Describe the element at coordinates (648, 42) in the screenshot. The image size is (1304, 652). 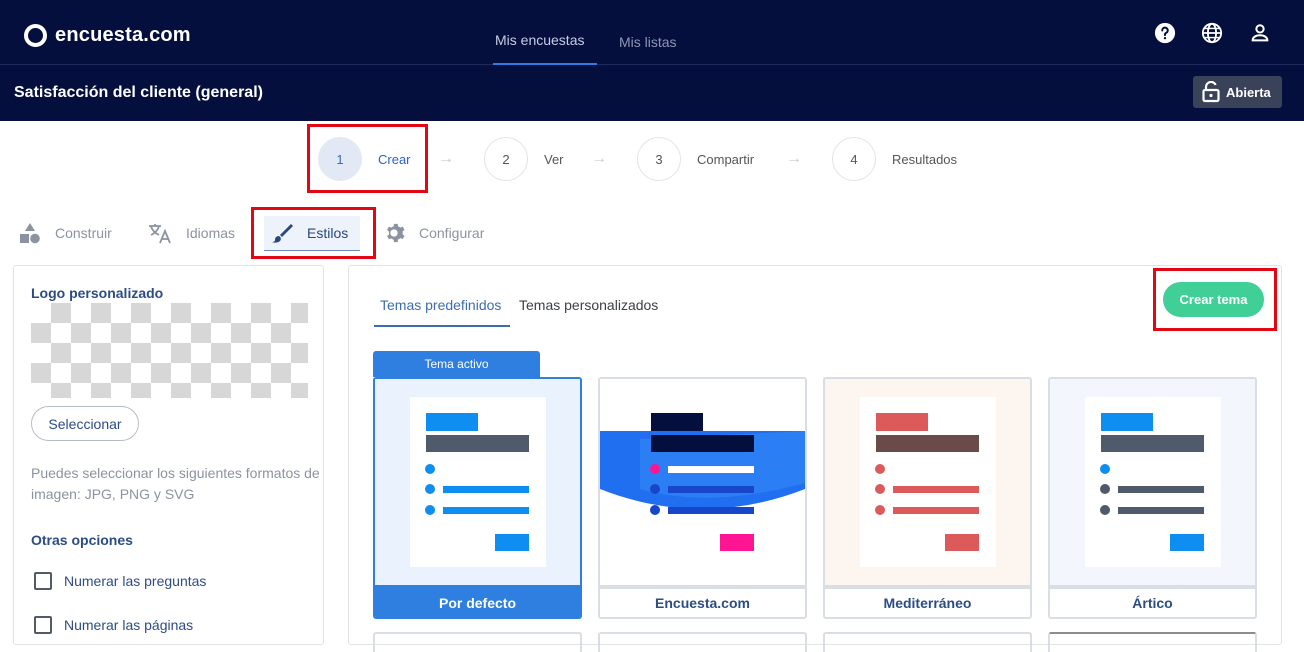
I see `nav-tab-mis-listas: Mis listas` at that location.